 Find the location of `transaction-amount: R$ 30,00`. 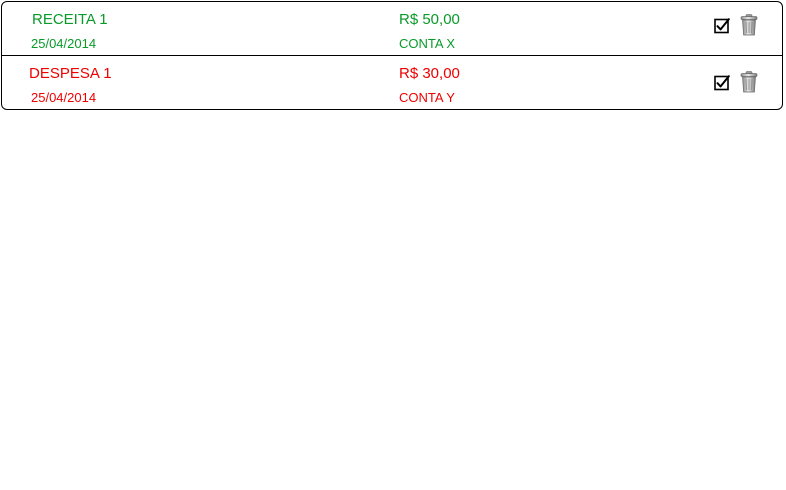

transaction-amount: R$ 30,00 is located at coordinates (429, 73).